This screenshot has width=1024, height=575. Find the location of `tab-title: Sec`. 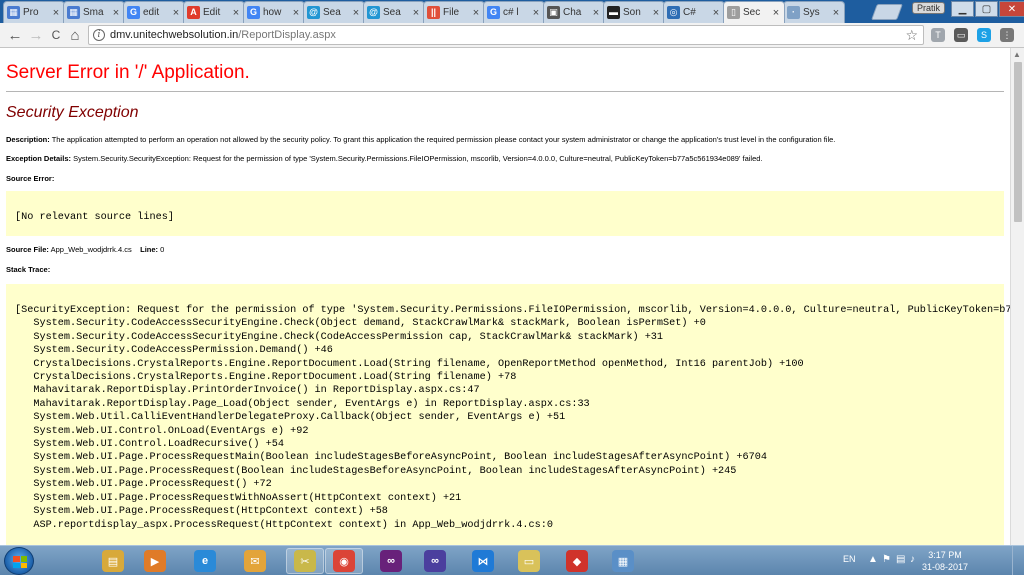

tab-title: Sec is located at coordinates (752, 12).